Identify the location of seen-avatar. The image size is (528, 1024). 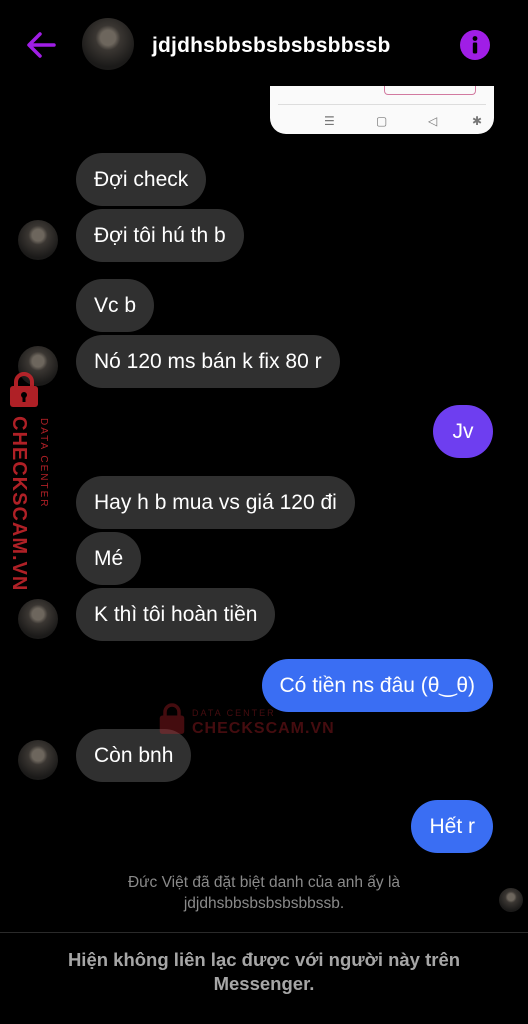
(511, 900).